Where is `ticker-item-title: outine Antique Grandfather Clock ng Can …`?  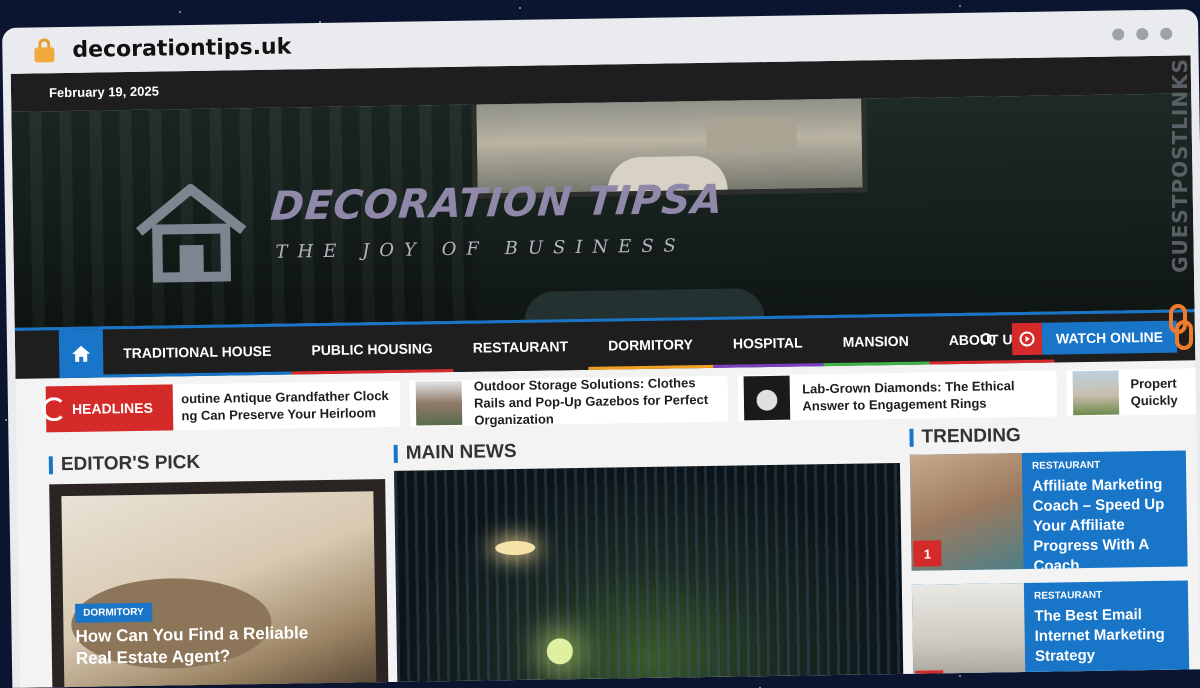 ticker-item-title: outine Antique Grandfather Clock ng Can … is located at coordinates (280, 405).